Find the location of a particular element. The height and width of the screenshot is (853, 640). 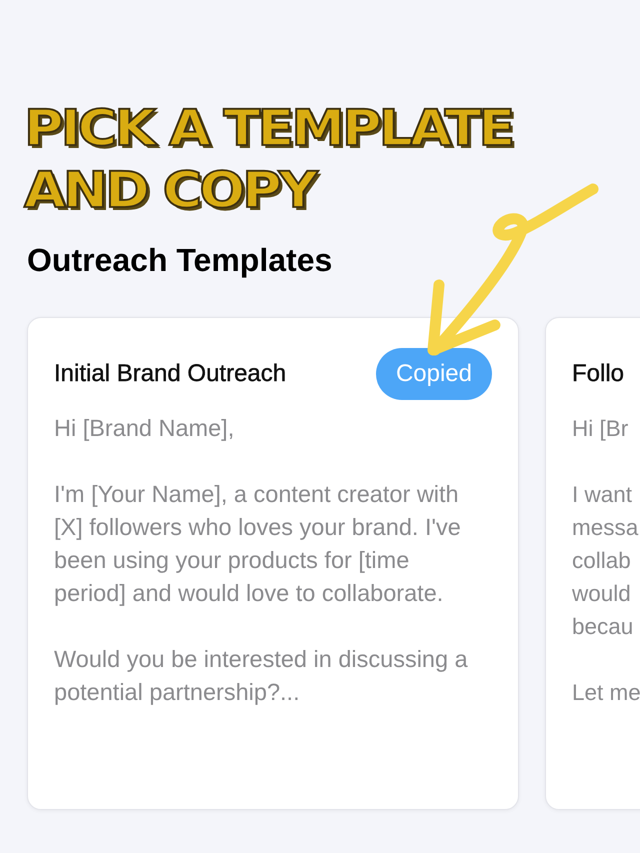

template-text: messa is located at coordinates (605, 528).